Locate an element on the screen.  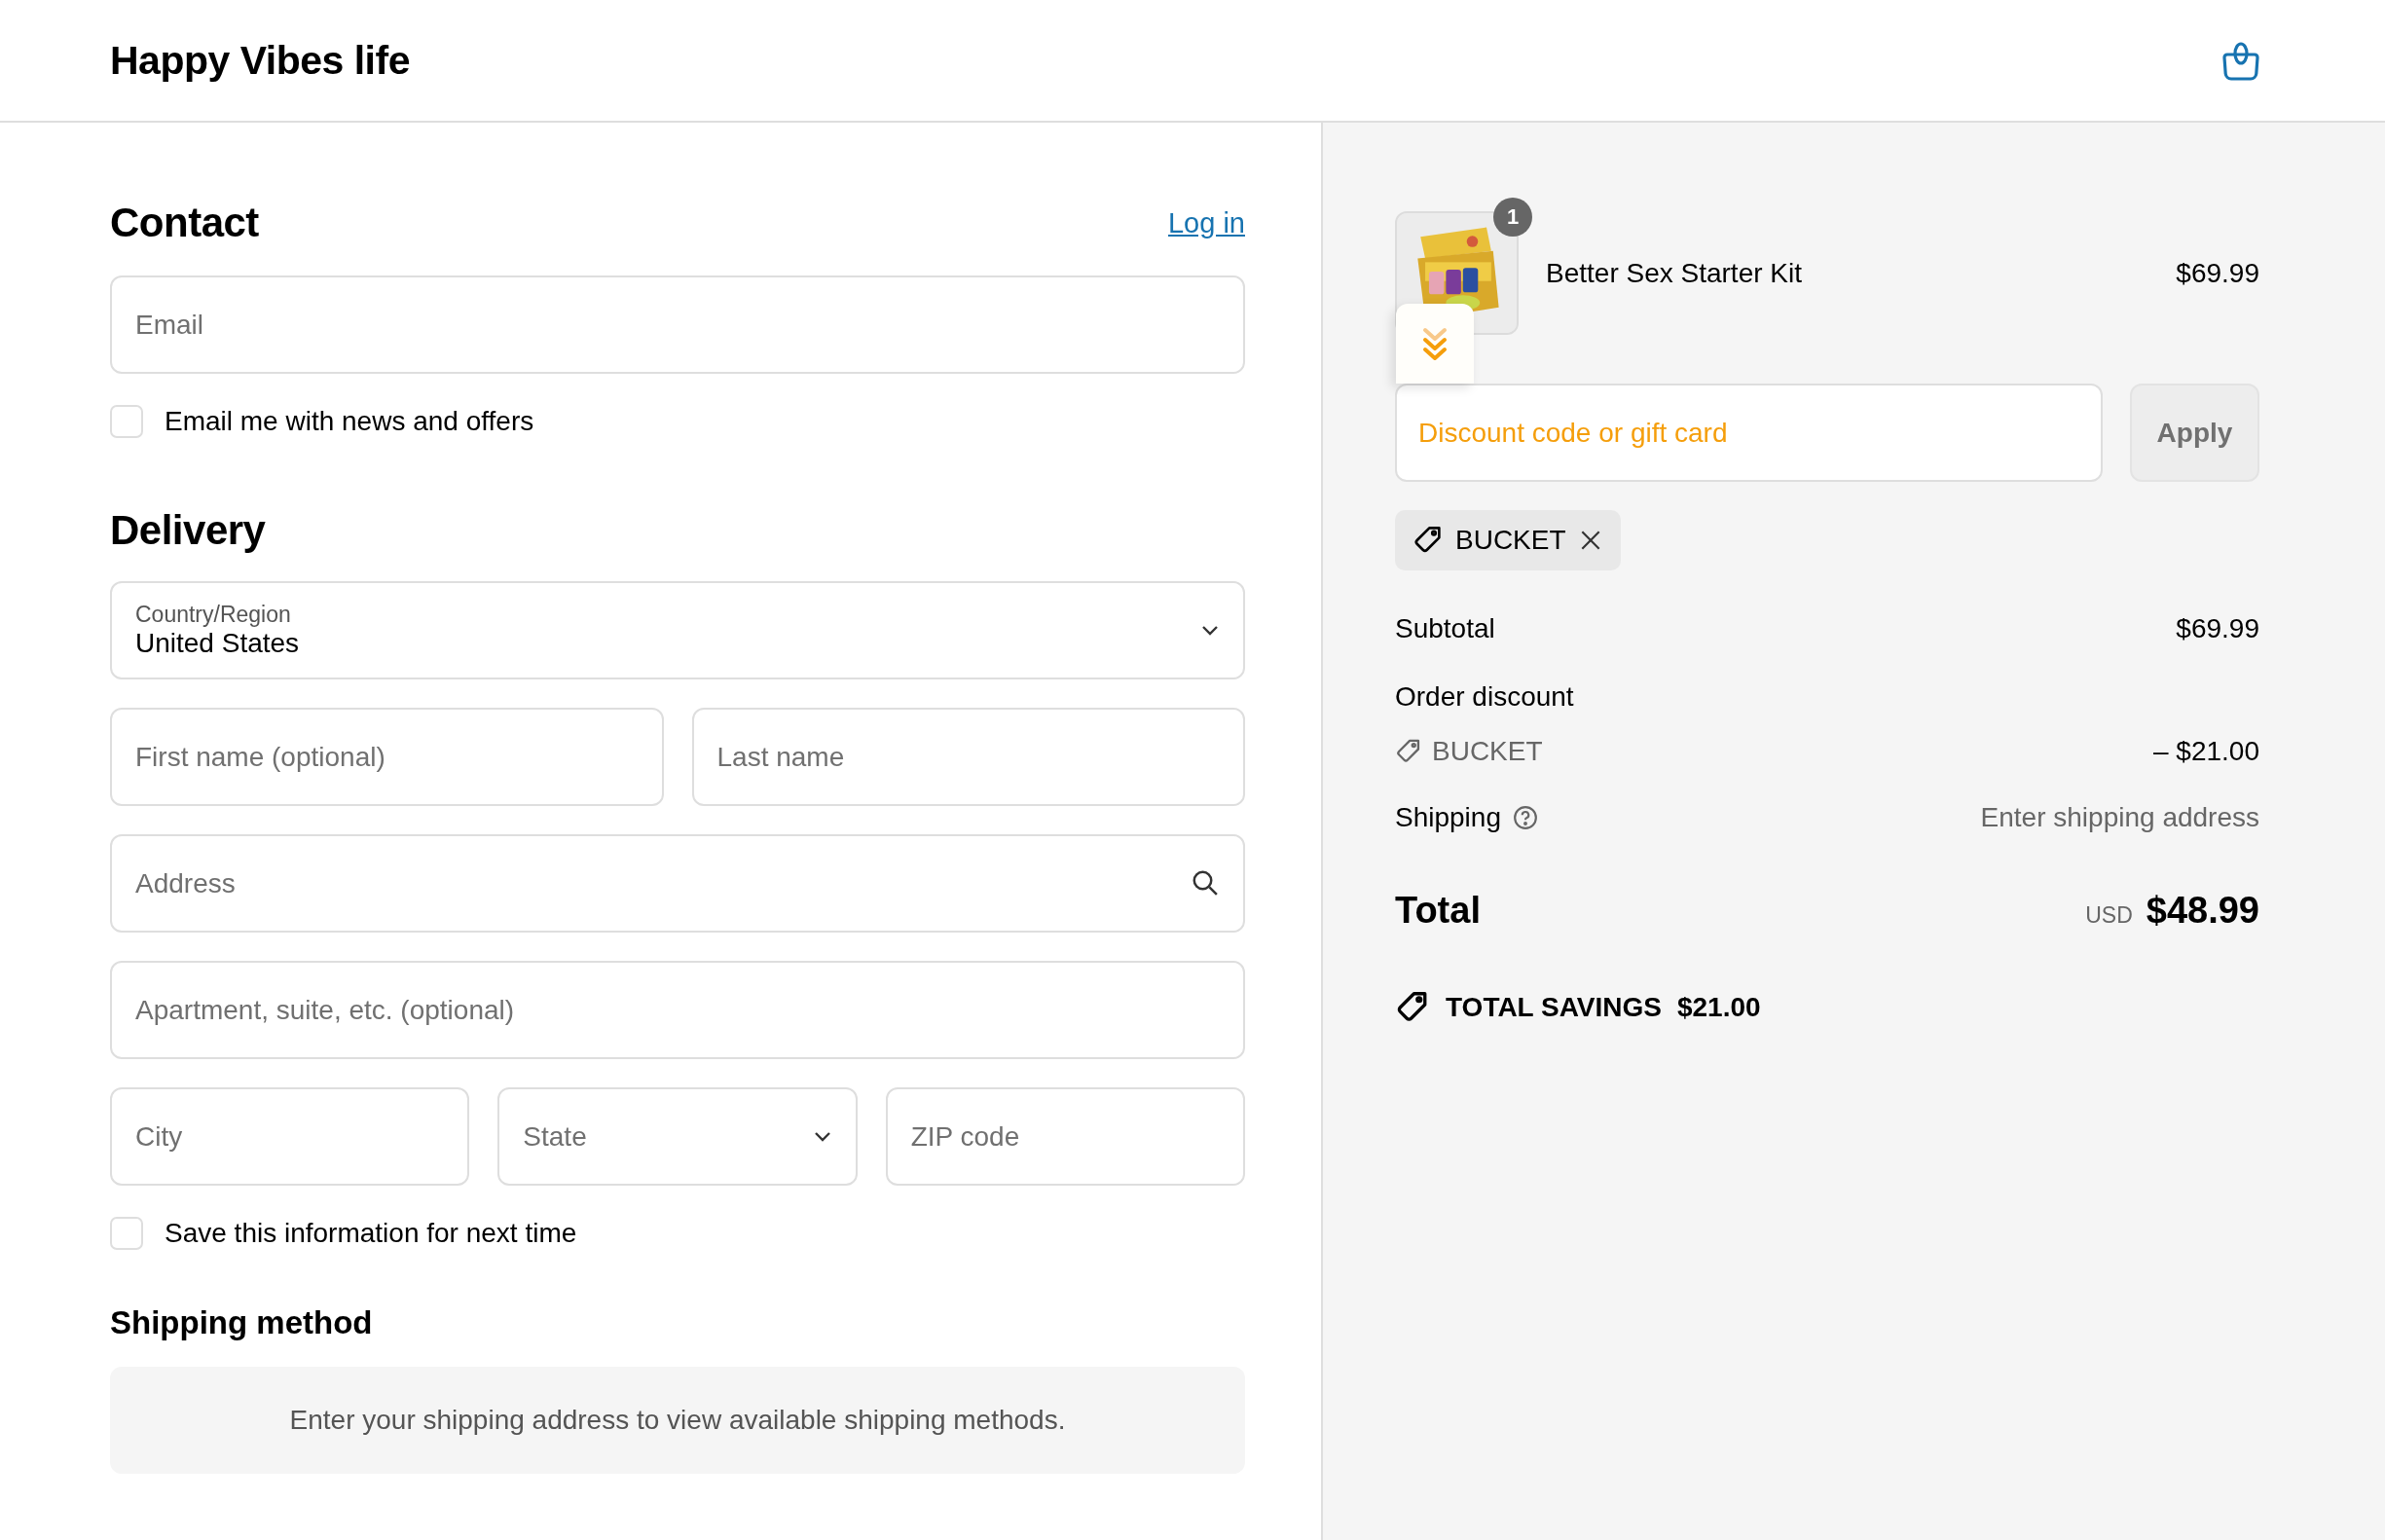
shipping-method-heading: Shipping method is located at coordinates (242, 1322).